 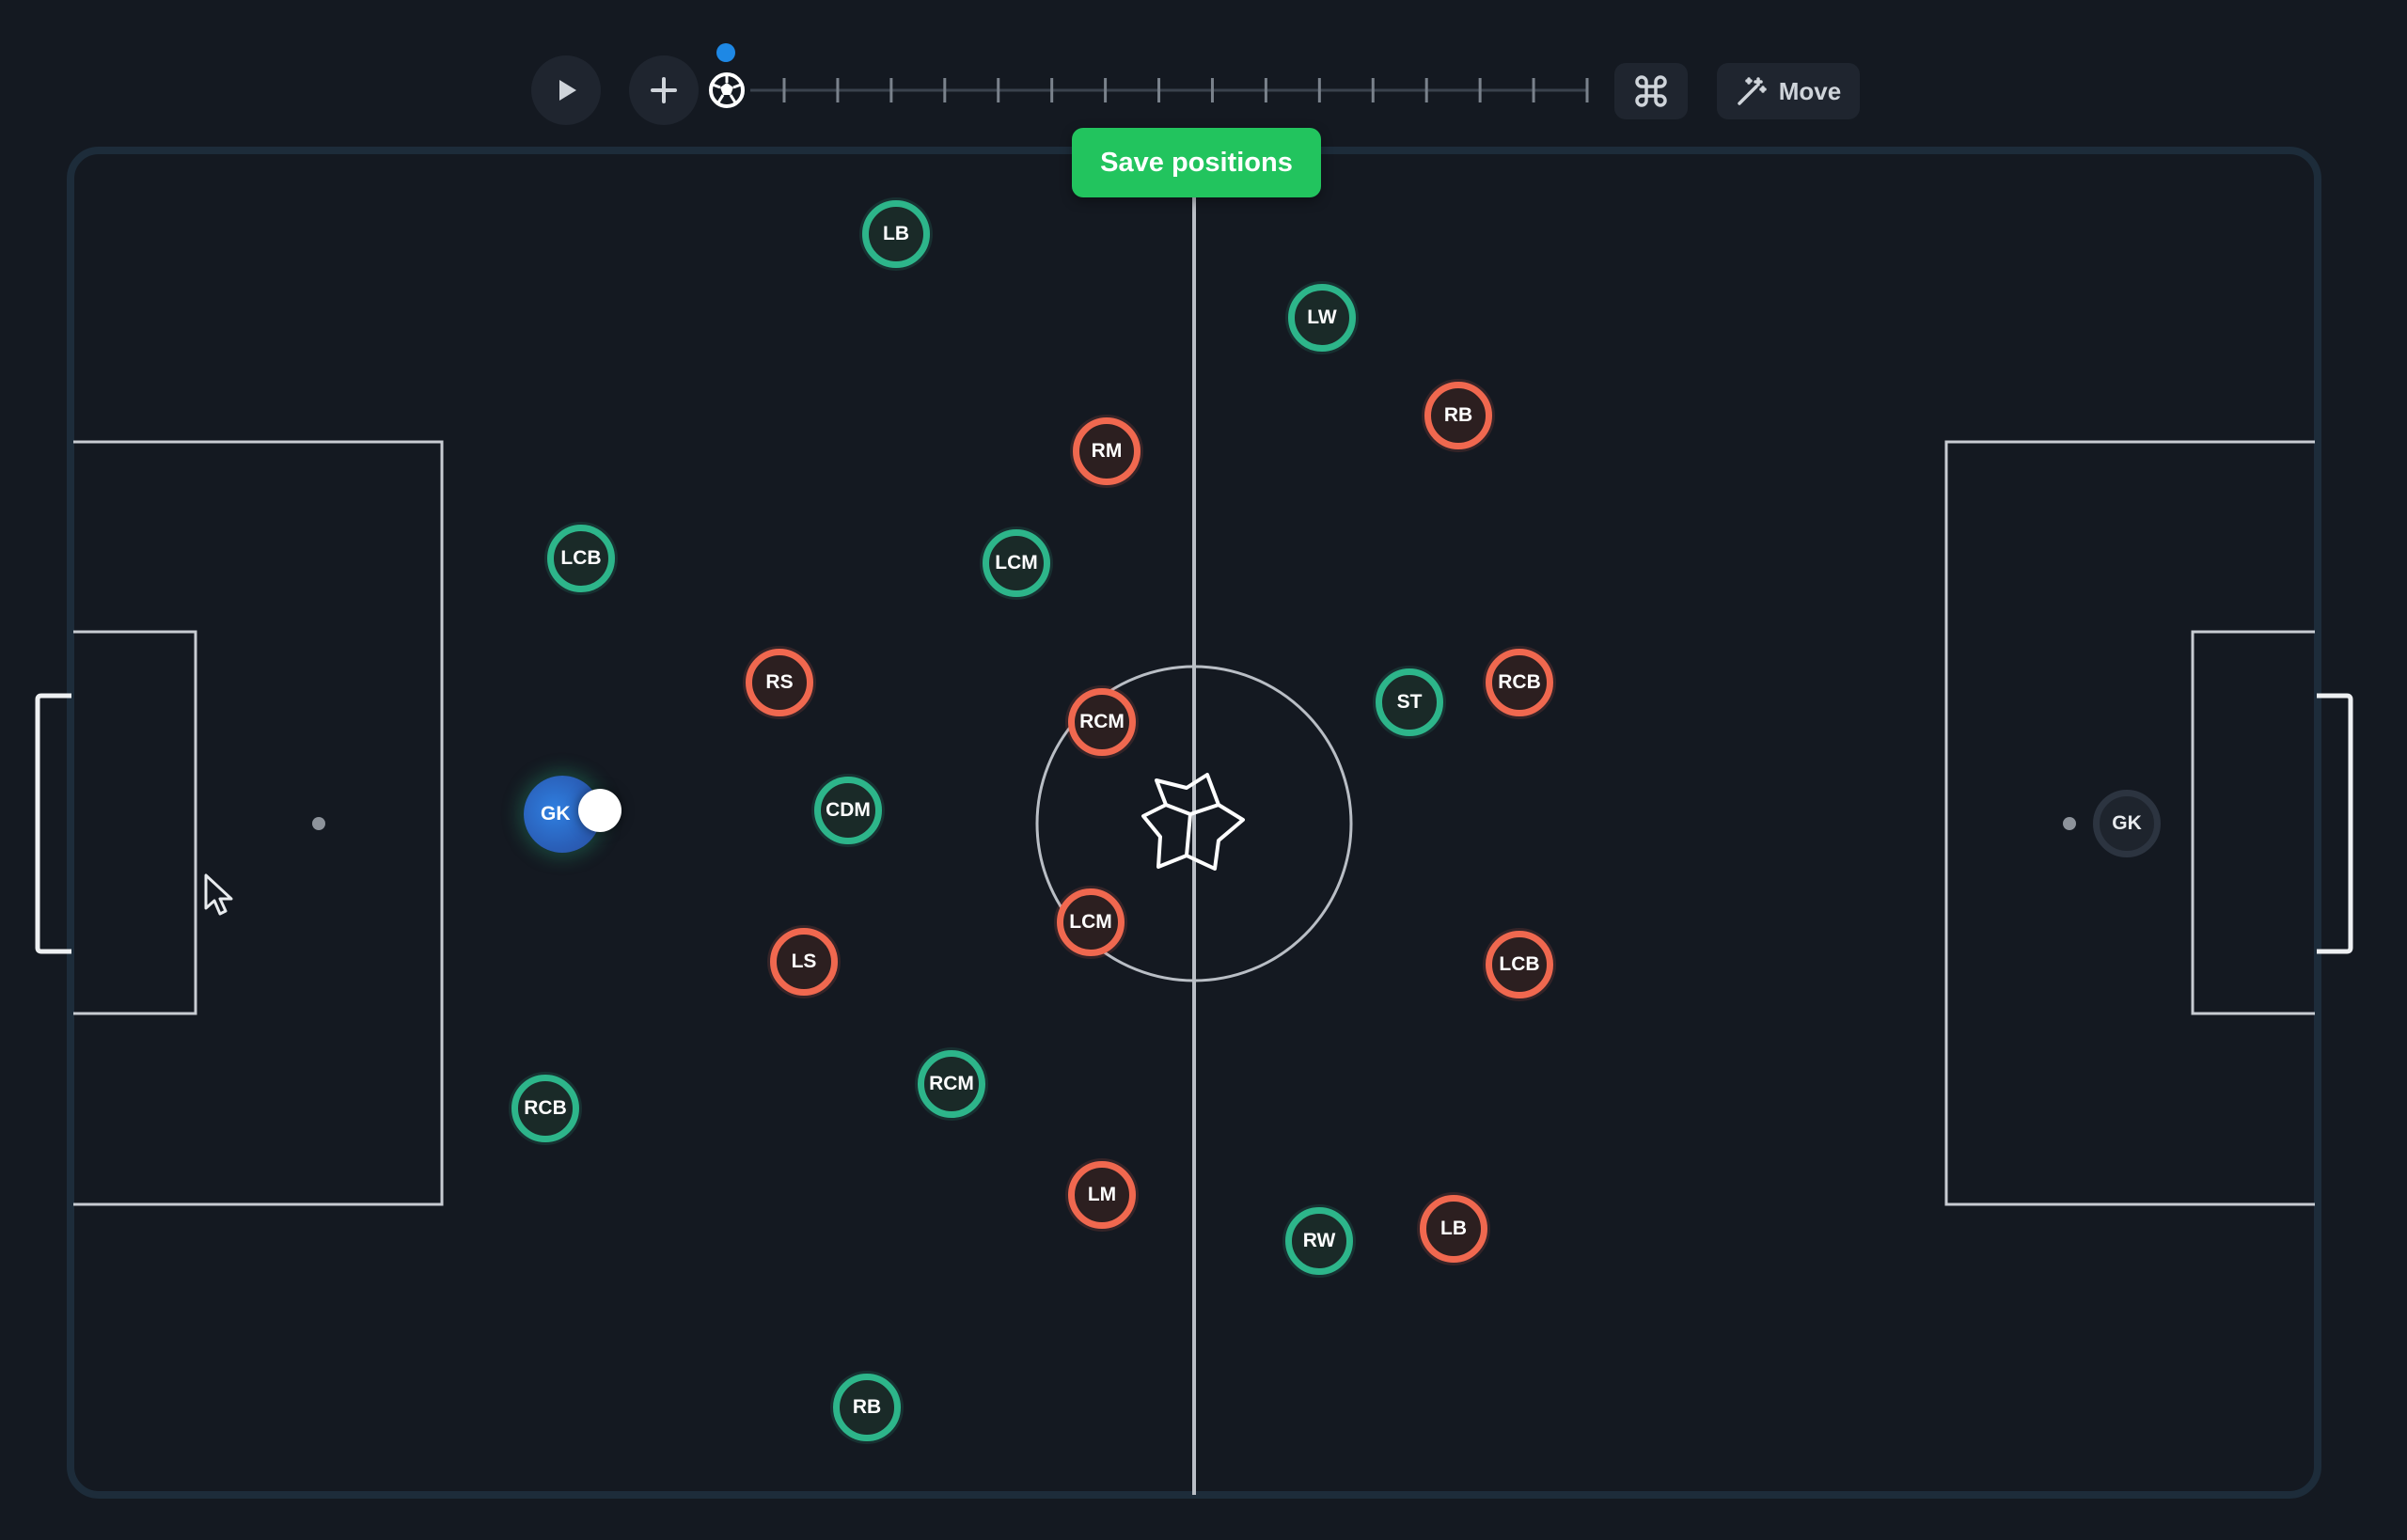 I want to click on left-goal, so click(x=53, y=824).